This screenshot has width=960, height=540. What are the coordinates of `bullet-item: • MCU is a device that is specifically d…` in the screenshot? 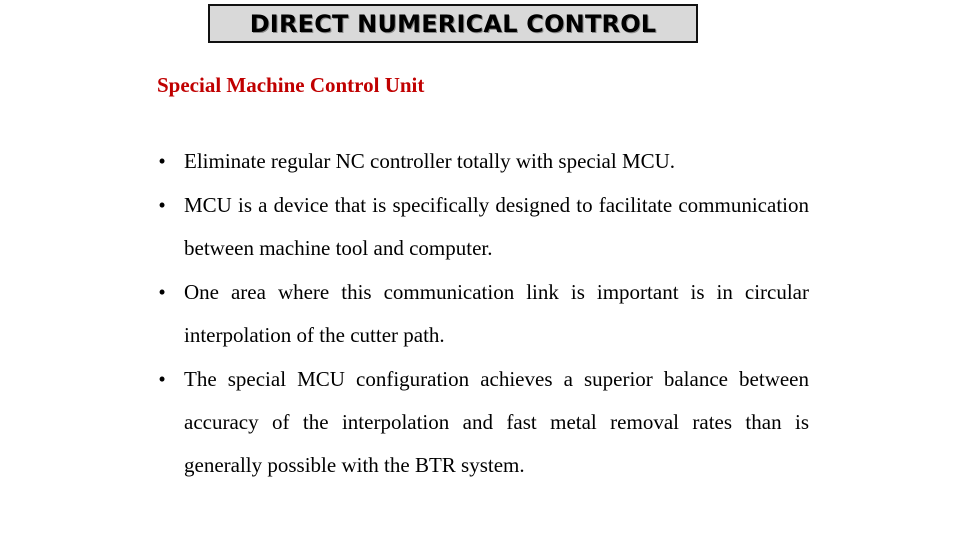 It's located at (483, 227).